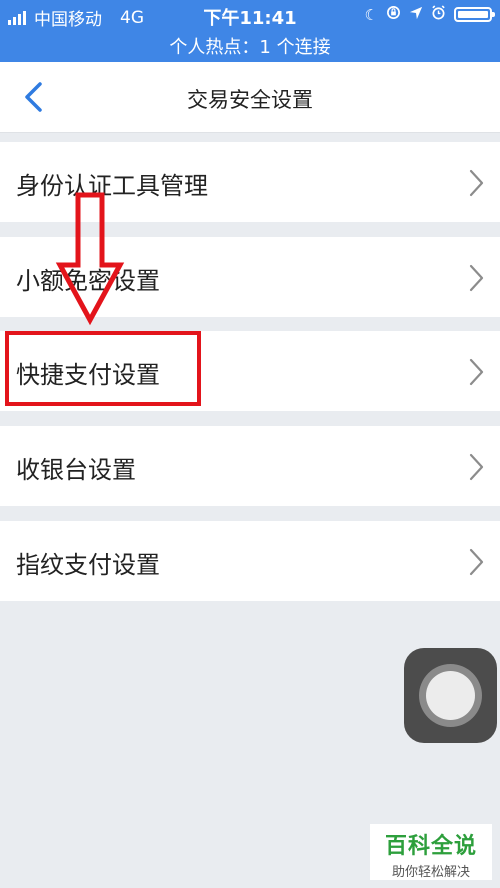 The height and width of the screenshot is (888, 500). What do you see at coordinates (430, 846) in the screenshot?
I see `watermark-title: 百科全说` at bounding box center [430, 846].